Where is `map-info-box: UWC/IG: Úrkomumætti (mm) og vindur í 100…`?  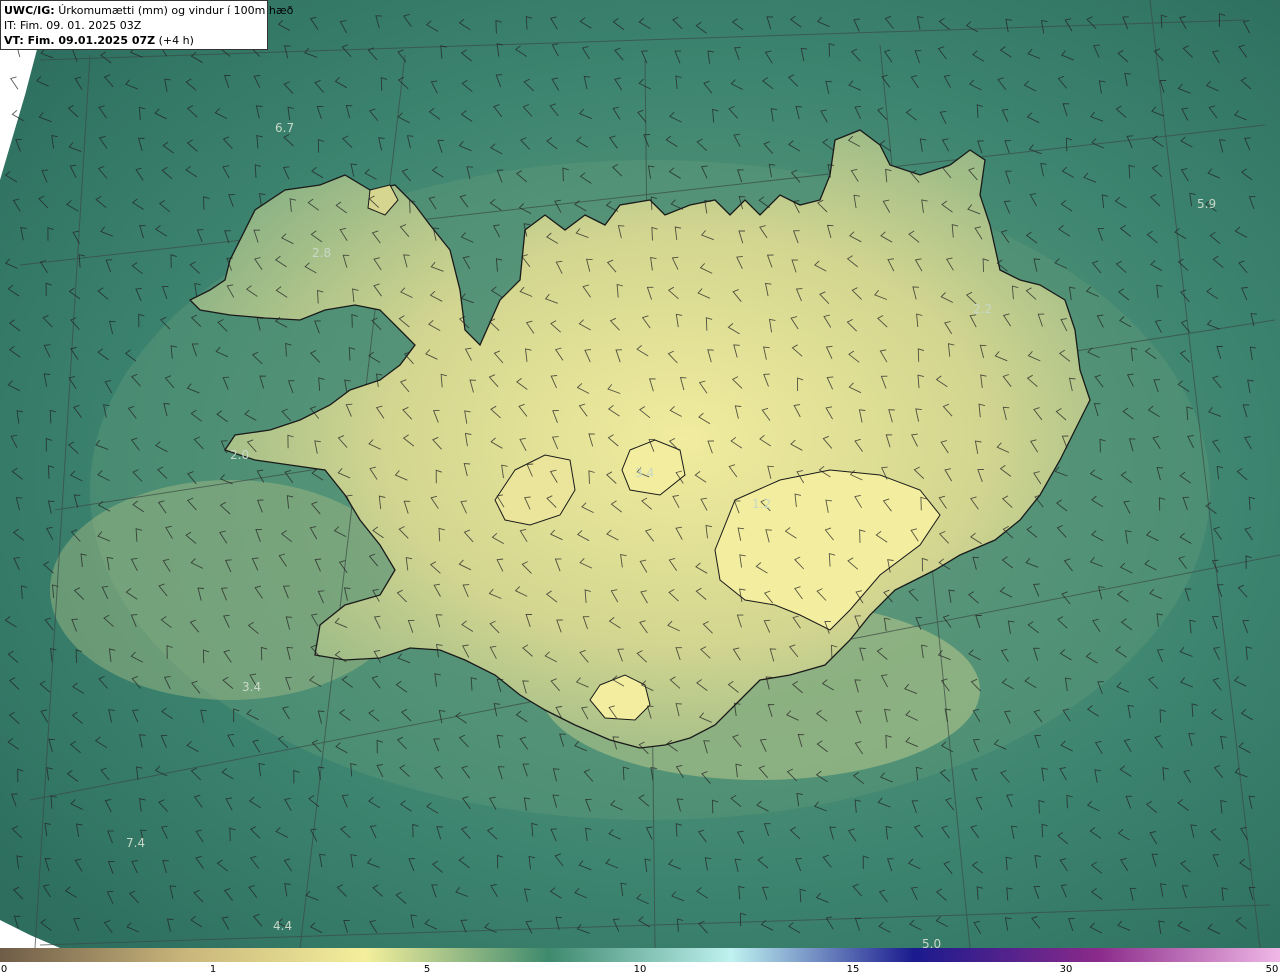
map-info-box: UWC/IG: Úrkomumætti (mm) og vindur í 100… is located at coordinates (146, 25).